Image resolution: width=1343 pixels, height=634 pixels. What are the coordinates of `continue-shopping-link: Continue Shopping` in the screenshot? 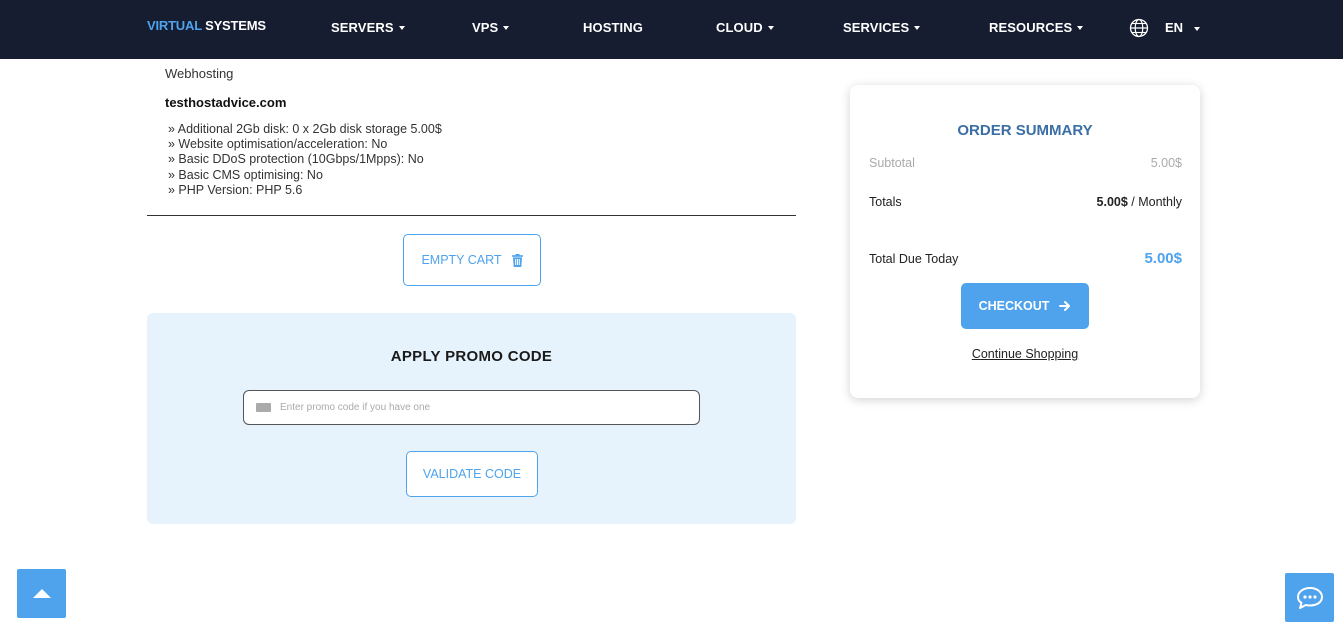 It's located at (1025, 354).